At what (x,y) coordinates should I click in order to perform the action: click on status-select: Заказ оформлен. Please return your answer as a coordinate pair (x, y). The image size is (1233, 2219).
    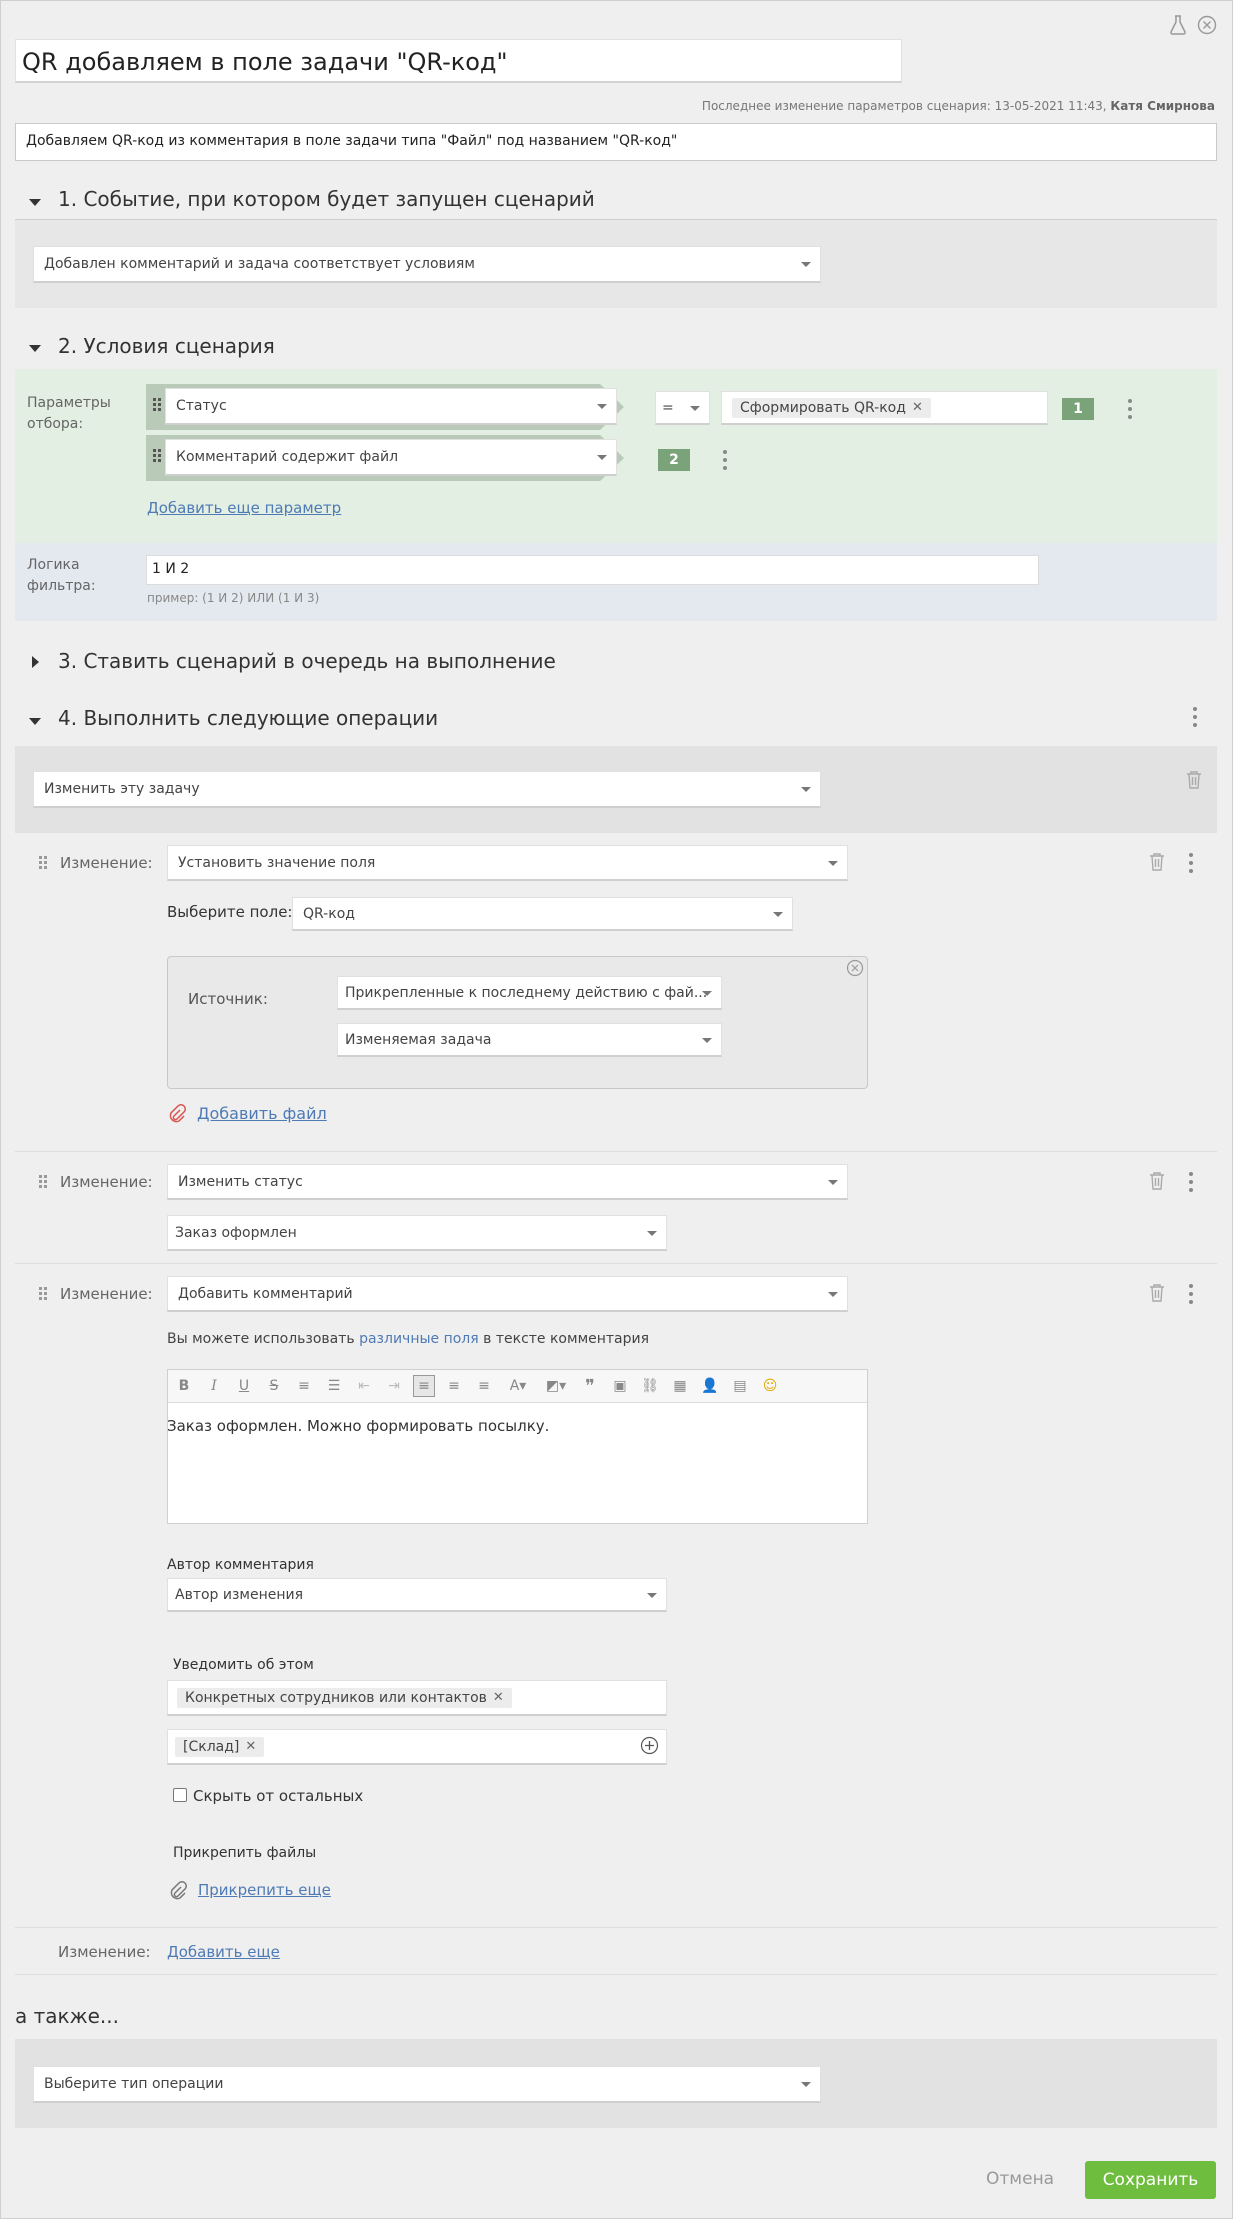
    Looking at the image, I should click on (417, 1233).